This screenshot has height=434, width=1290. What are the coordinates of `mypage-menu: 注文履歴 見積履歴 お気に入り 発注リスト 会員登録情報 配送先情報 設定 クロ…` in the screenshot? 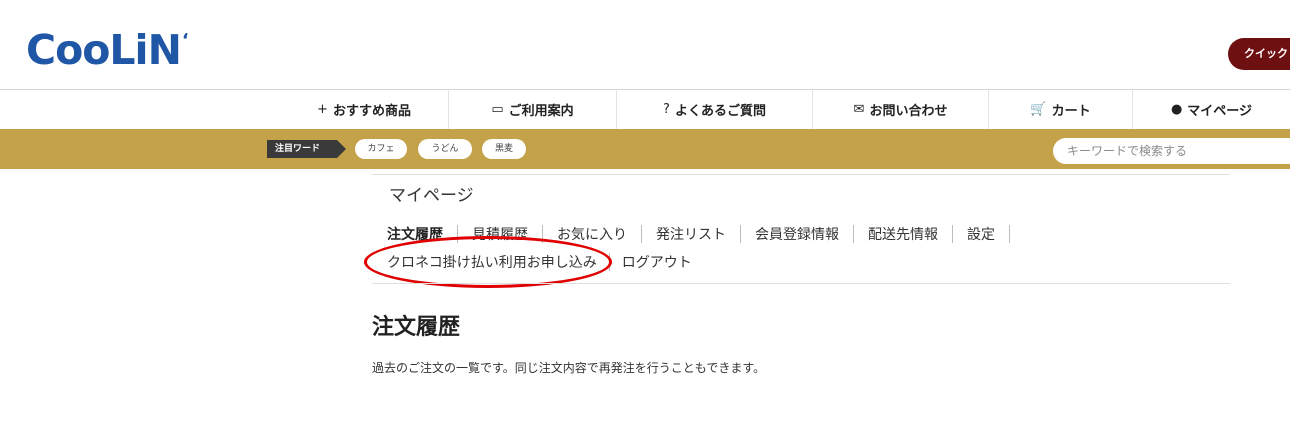 It's located at (705, 251).